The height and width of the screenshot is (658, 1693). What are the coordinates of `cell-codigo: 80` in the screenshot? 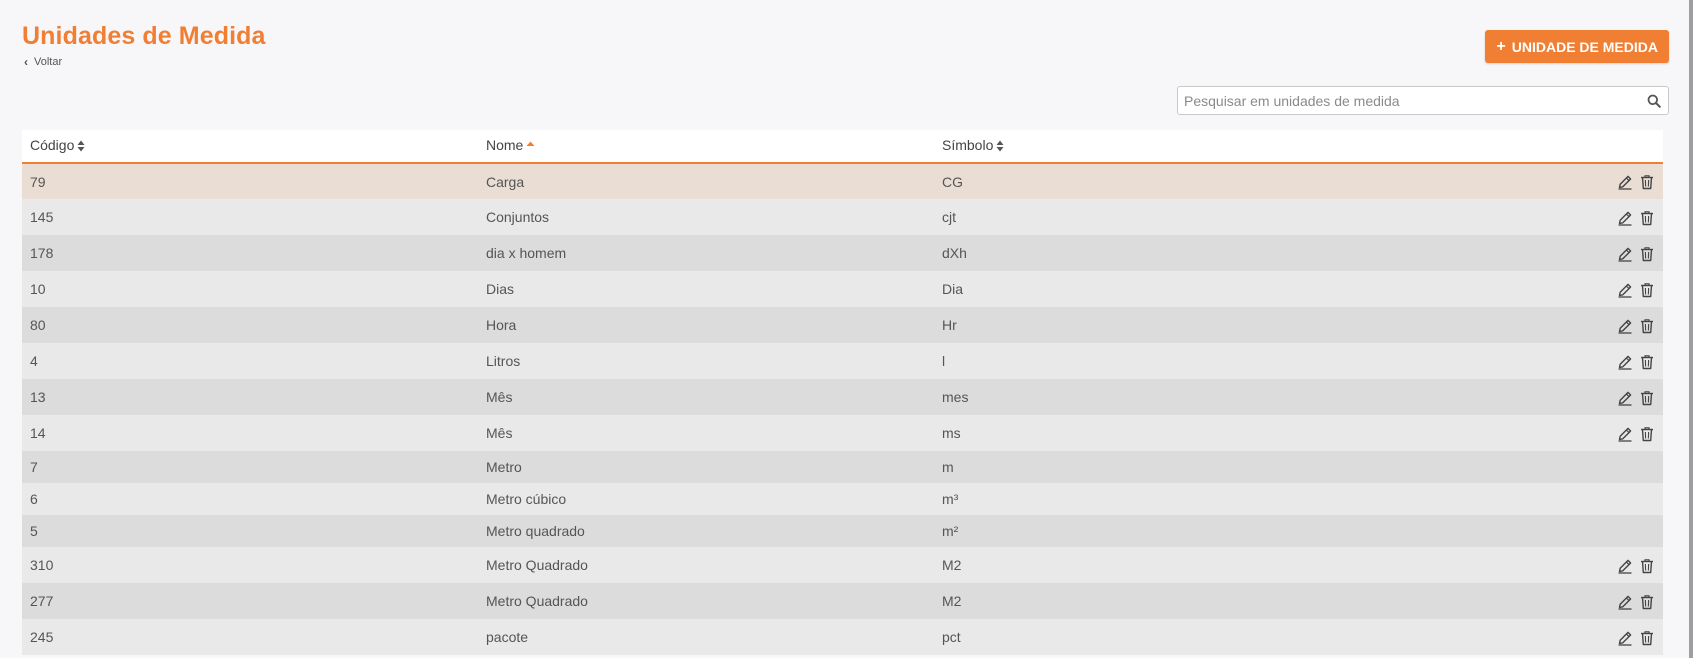 It's located at (38, 325).